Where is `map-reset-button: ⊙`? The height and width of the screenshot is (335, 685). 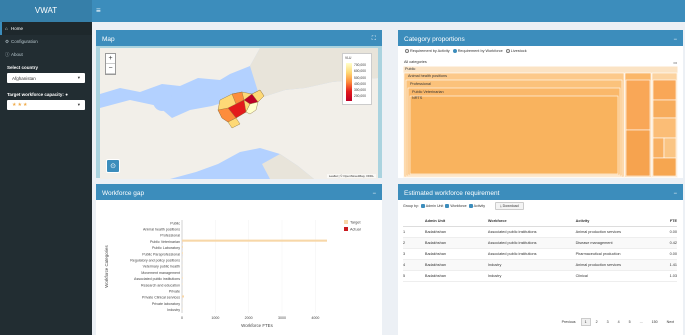 map-reset-button: ⊙ is located at coordinates (113, 166).